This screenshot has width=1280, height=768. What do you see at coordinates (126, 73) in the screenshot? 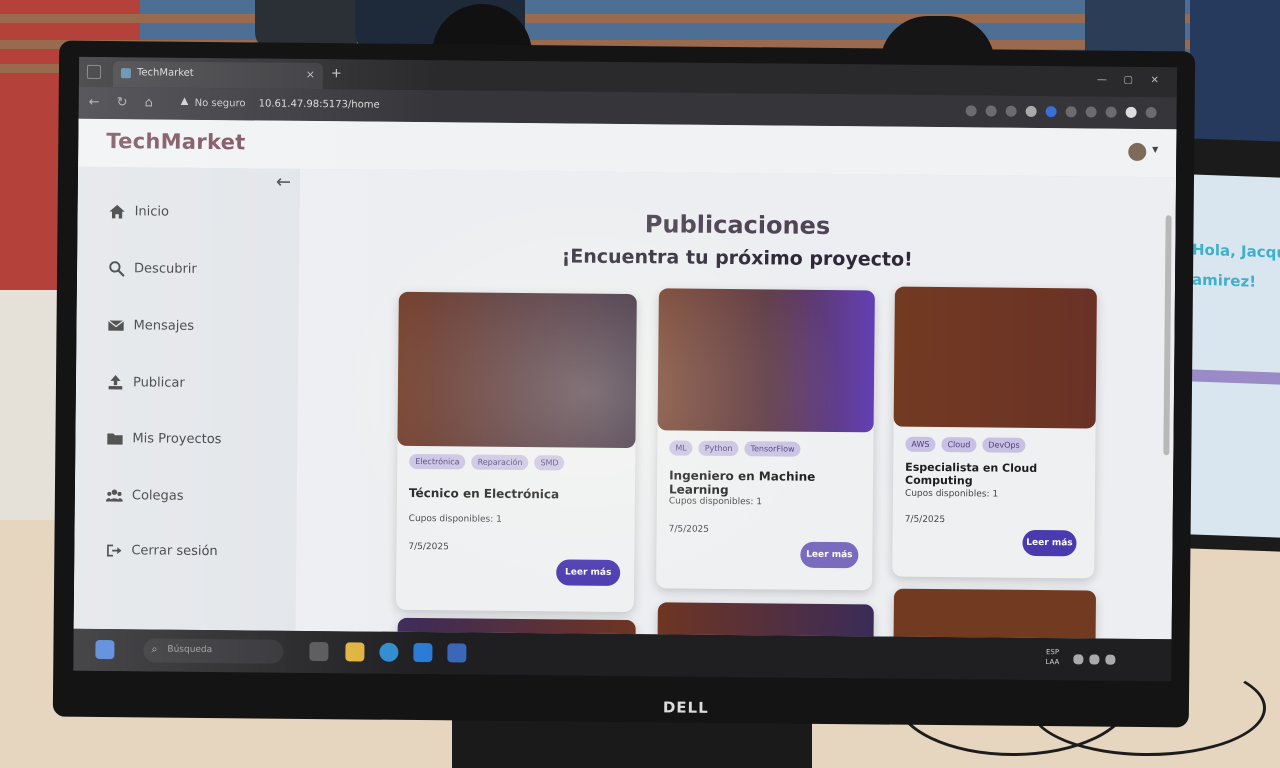
I see `favicon-icon` at bounding box center [126, 73].